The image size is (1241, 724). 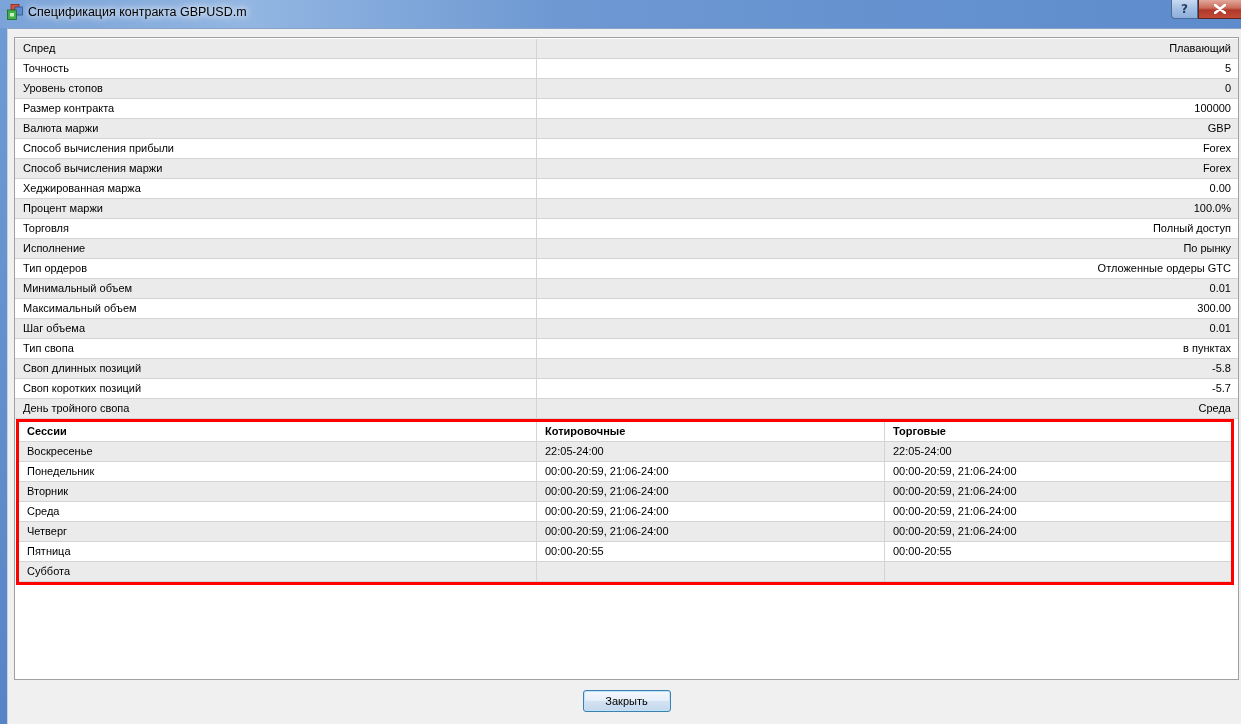 What do you see at coordinates (1207, 348) in the screenshot?
I see `table-cell-text: в пунктах` at bounding box center [1207, 348].